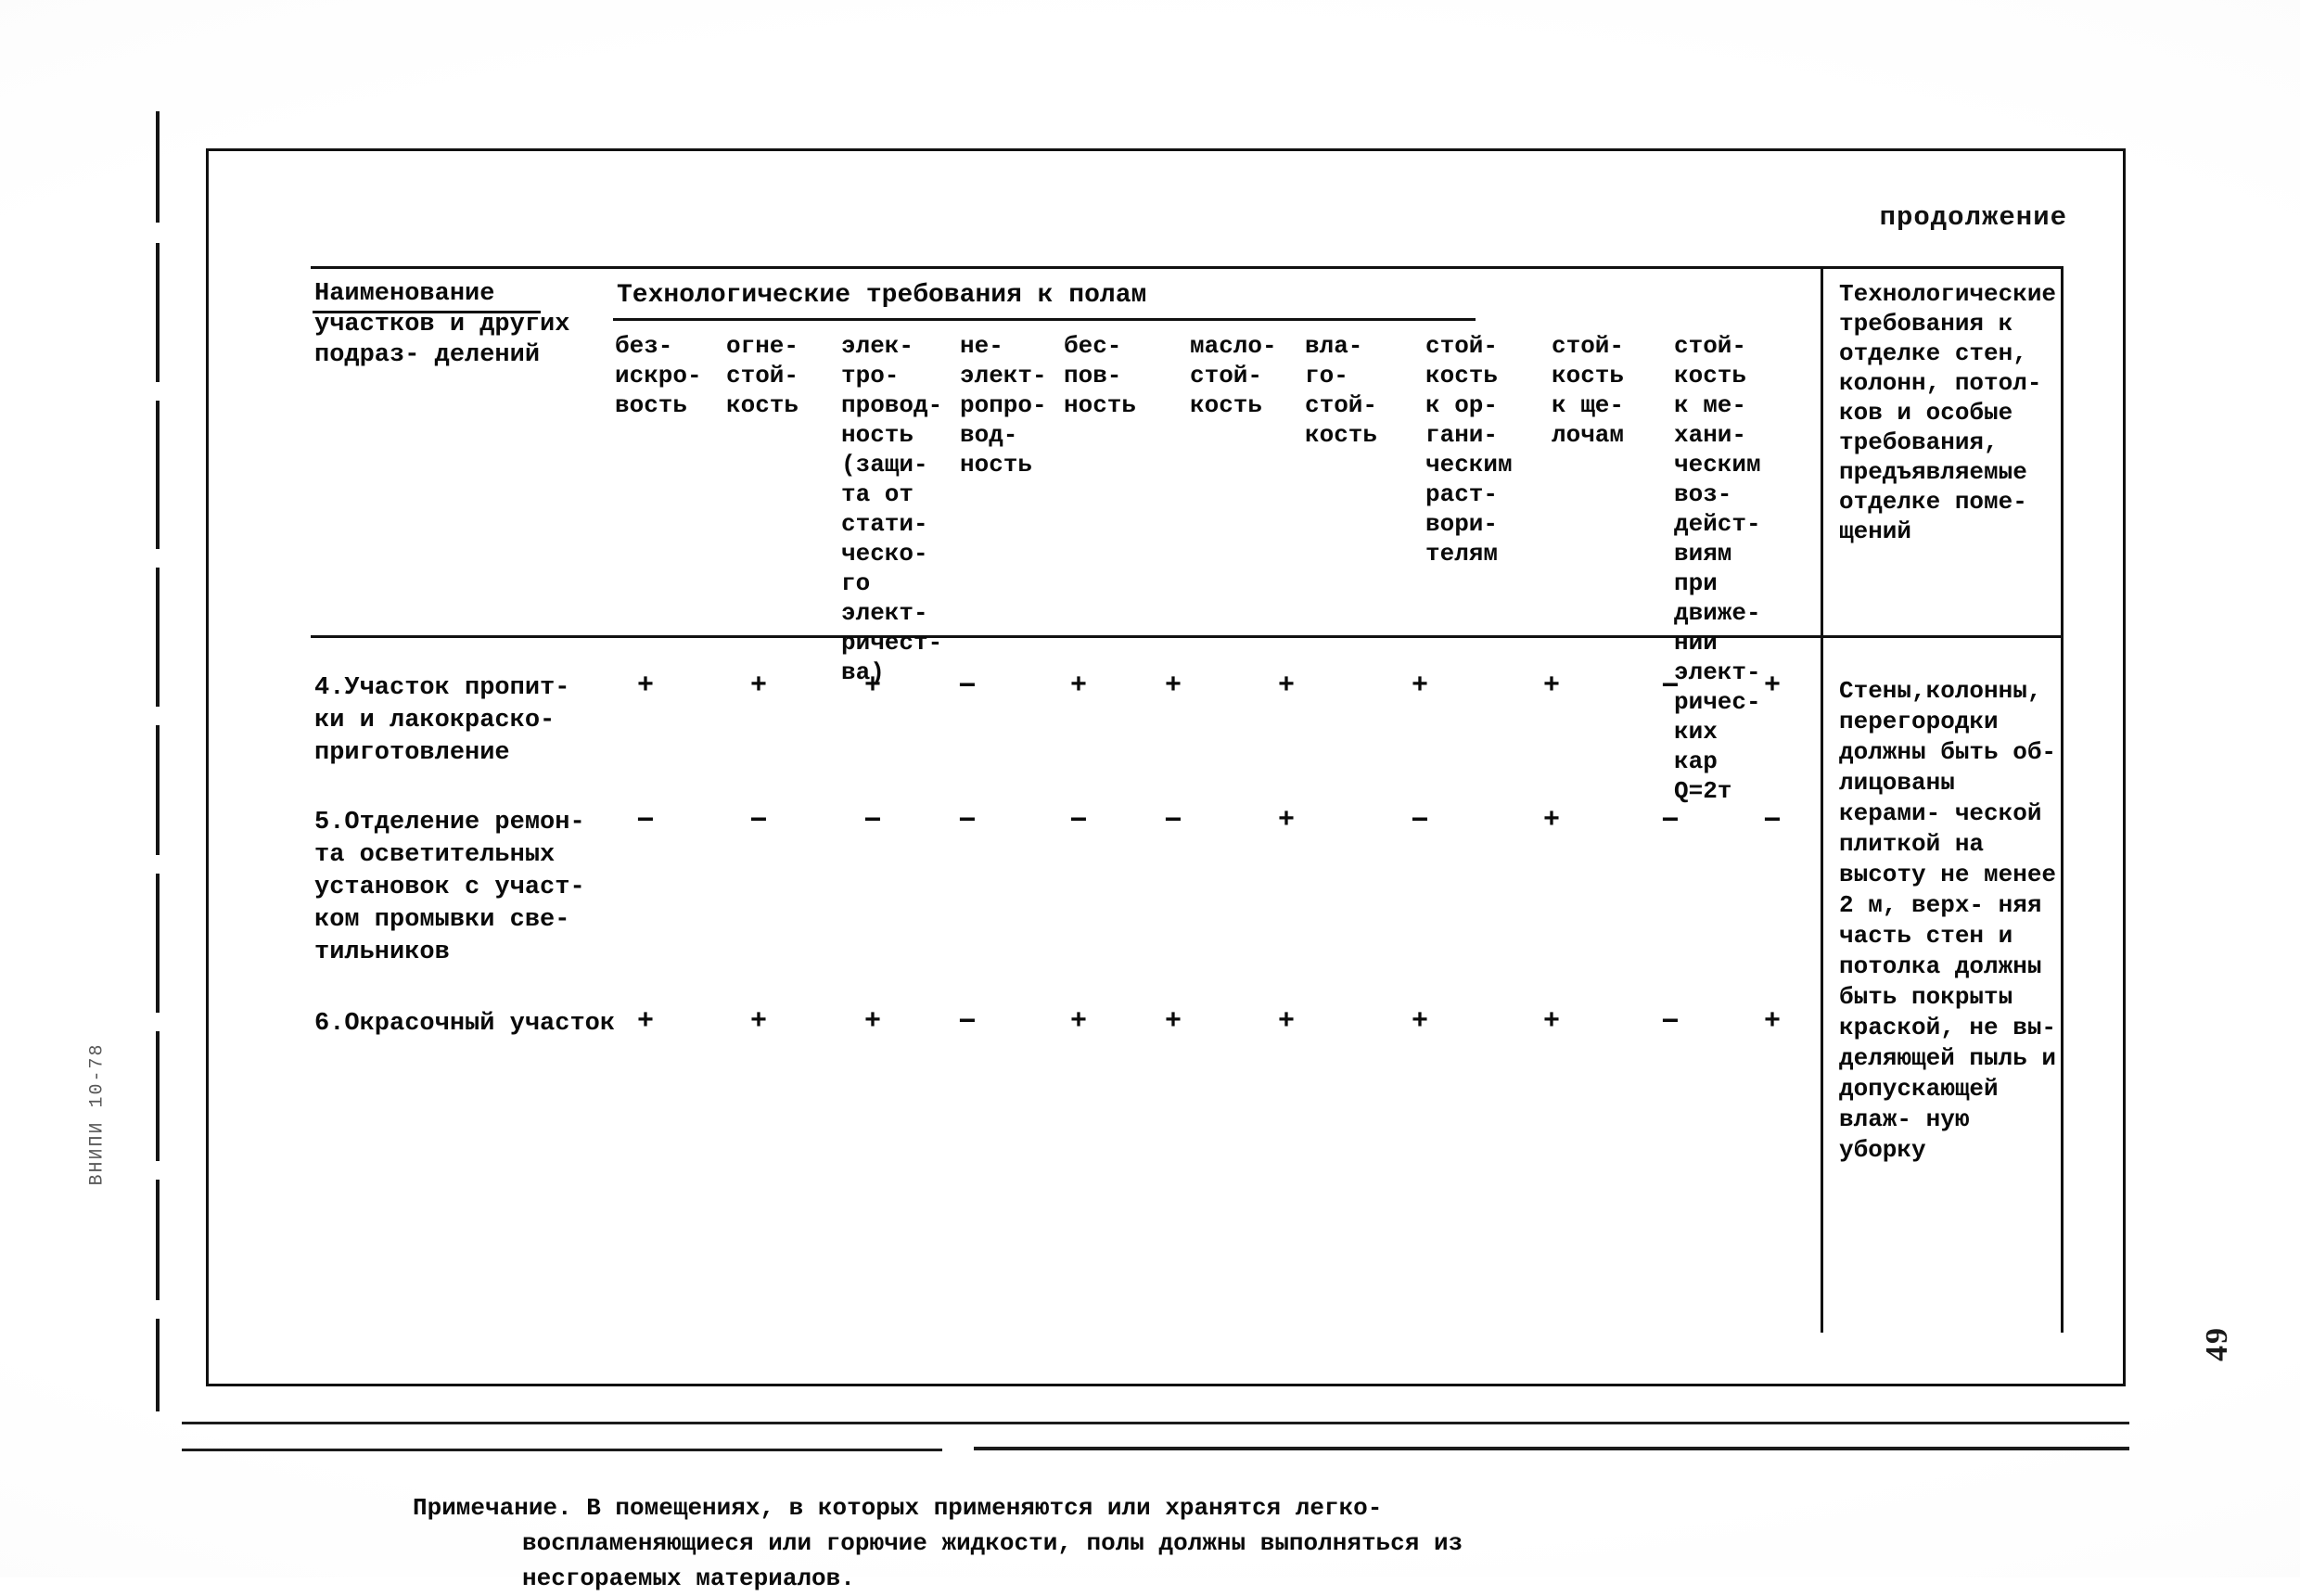 The image size is (2300, 1596). Describe the element at coordinates (882, 295) in the screenshot. I see `group-column-header: Технологические требования к полам` at that location.